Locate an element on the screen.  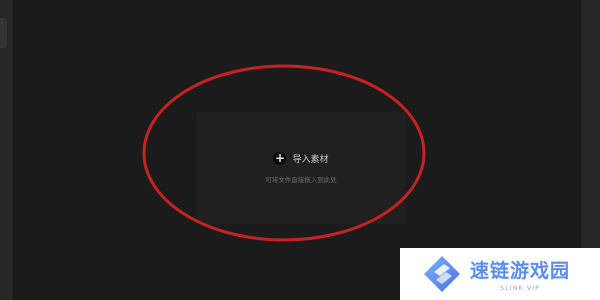
plus-icon: + is located at coordinates (280, 158).